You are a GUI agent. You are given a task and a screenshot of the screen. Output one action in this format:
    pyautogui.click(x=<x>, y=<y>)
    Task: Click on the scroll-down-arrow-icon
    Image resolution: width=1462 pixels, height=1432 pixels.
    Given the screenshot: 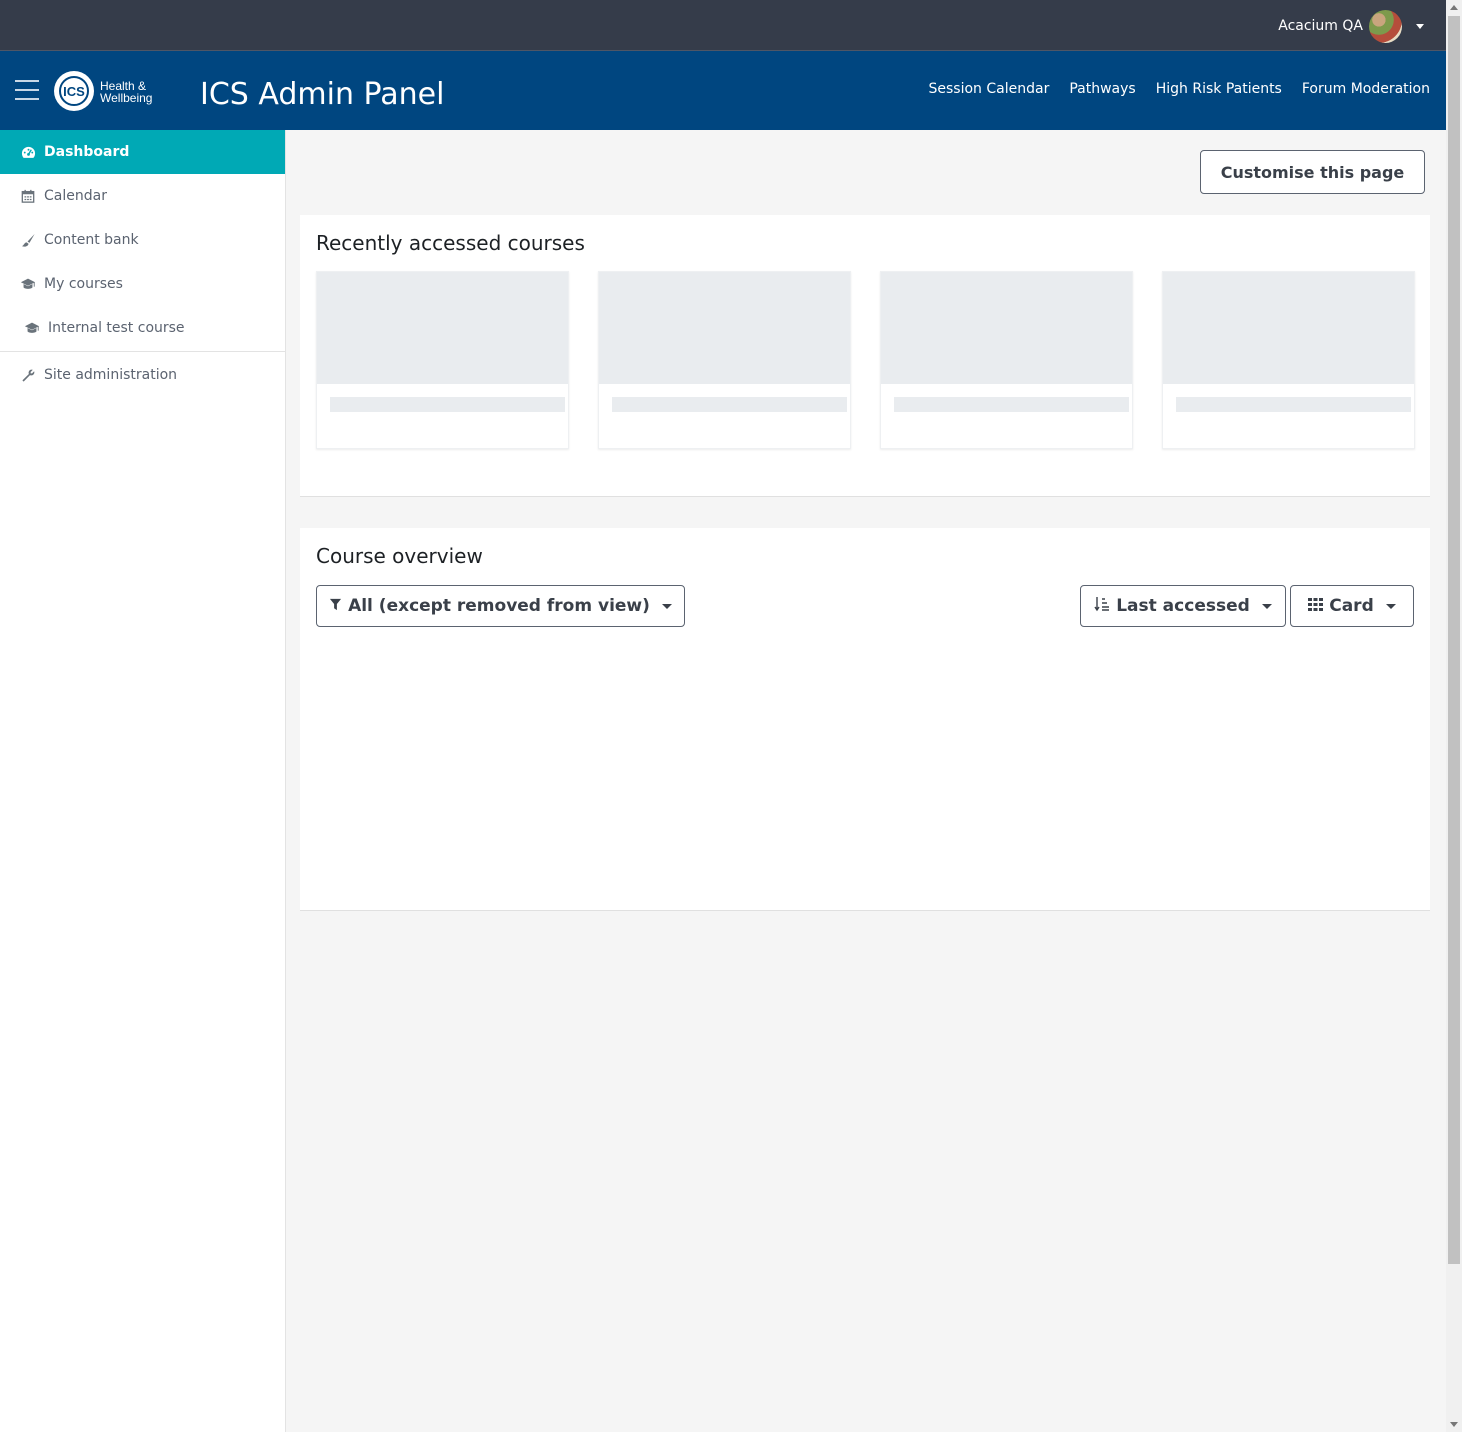 What is the action you would take?
    pyautogui.click(x=1454, y=1424)
    